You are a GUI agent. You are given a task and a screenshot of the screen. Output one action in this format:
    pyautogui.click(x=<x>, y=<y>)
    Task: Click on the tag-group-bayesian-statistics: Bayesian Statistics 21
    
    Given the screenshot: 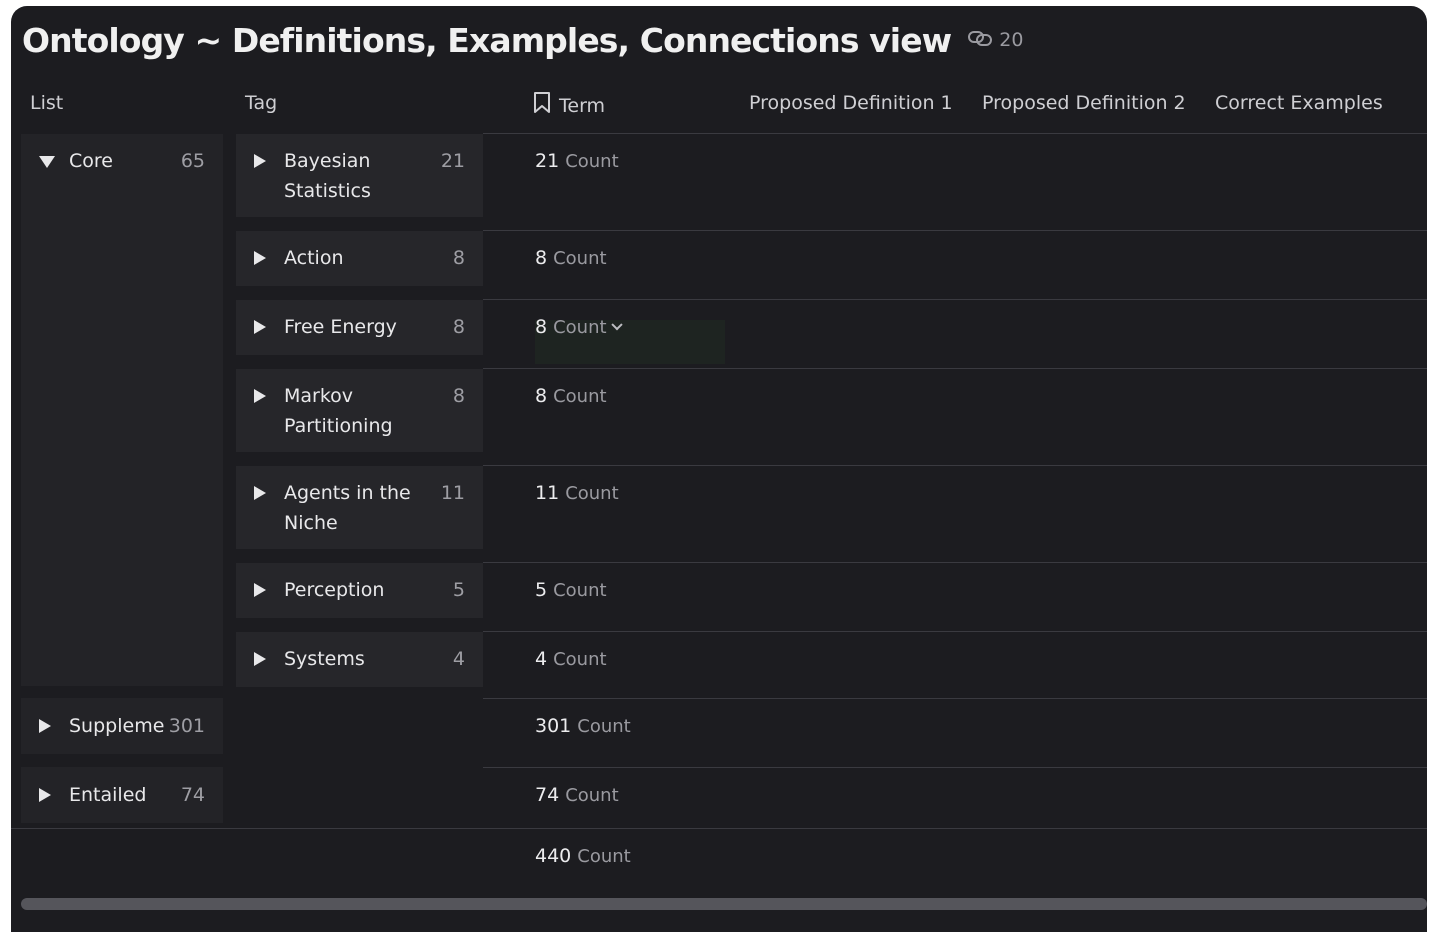 What is the action you would take?
    pyautogui.click(x=359, y=175)
    